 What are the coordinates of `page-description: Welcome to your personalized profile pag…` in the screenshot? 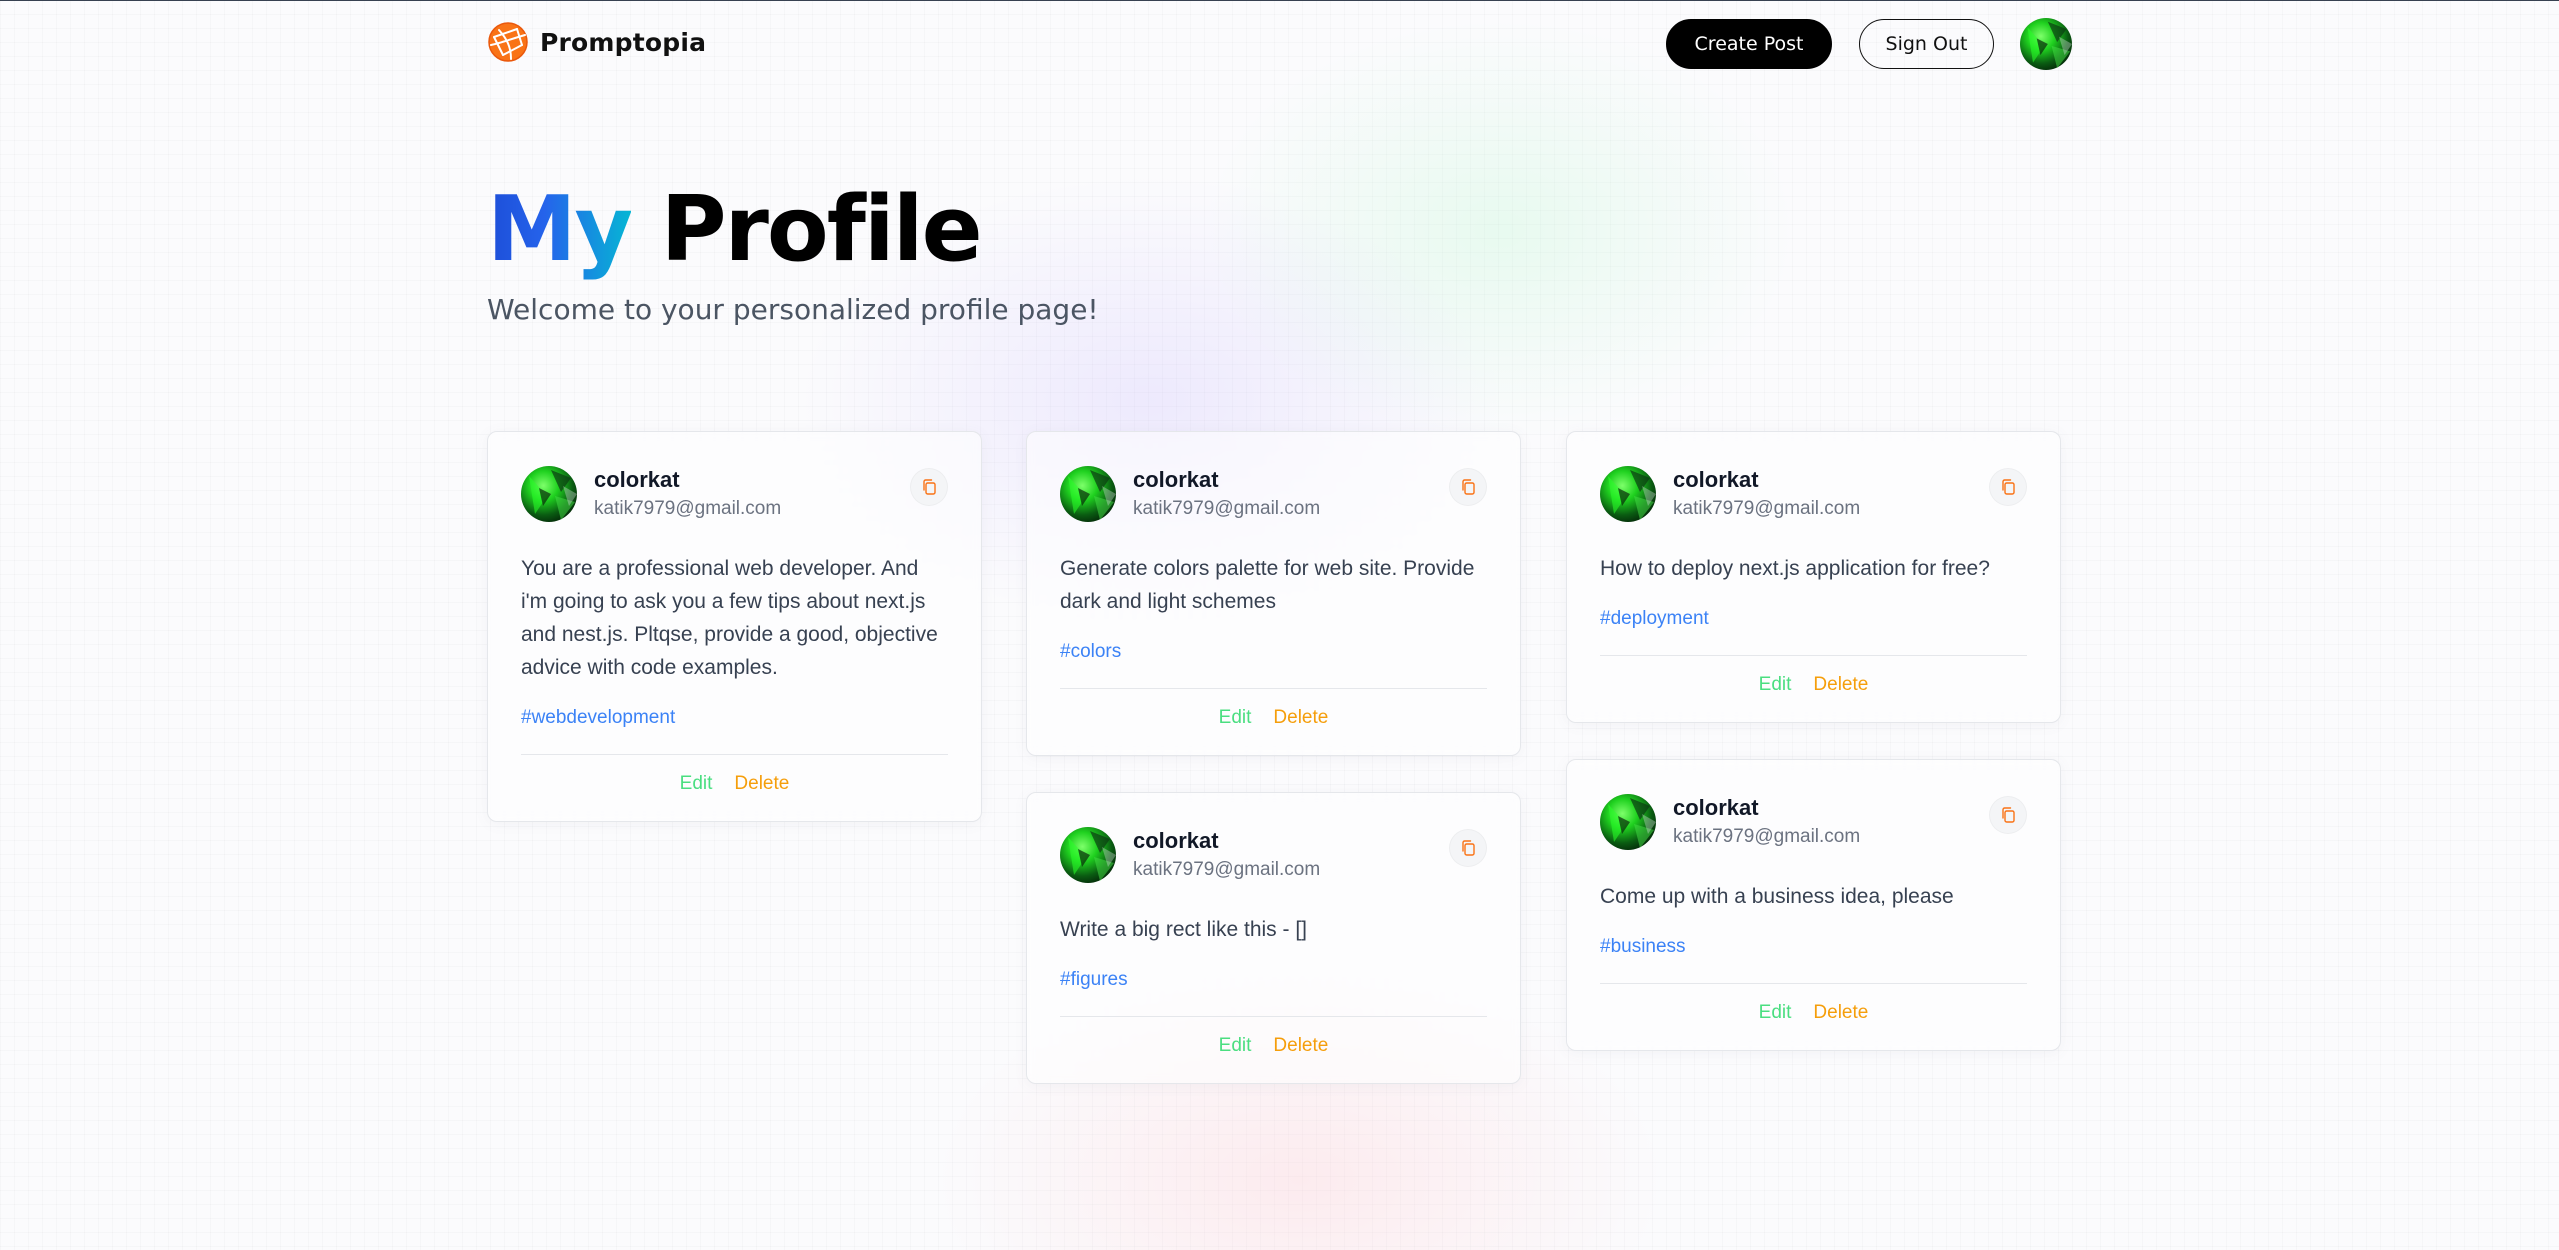 It's located at (793, 309).